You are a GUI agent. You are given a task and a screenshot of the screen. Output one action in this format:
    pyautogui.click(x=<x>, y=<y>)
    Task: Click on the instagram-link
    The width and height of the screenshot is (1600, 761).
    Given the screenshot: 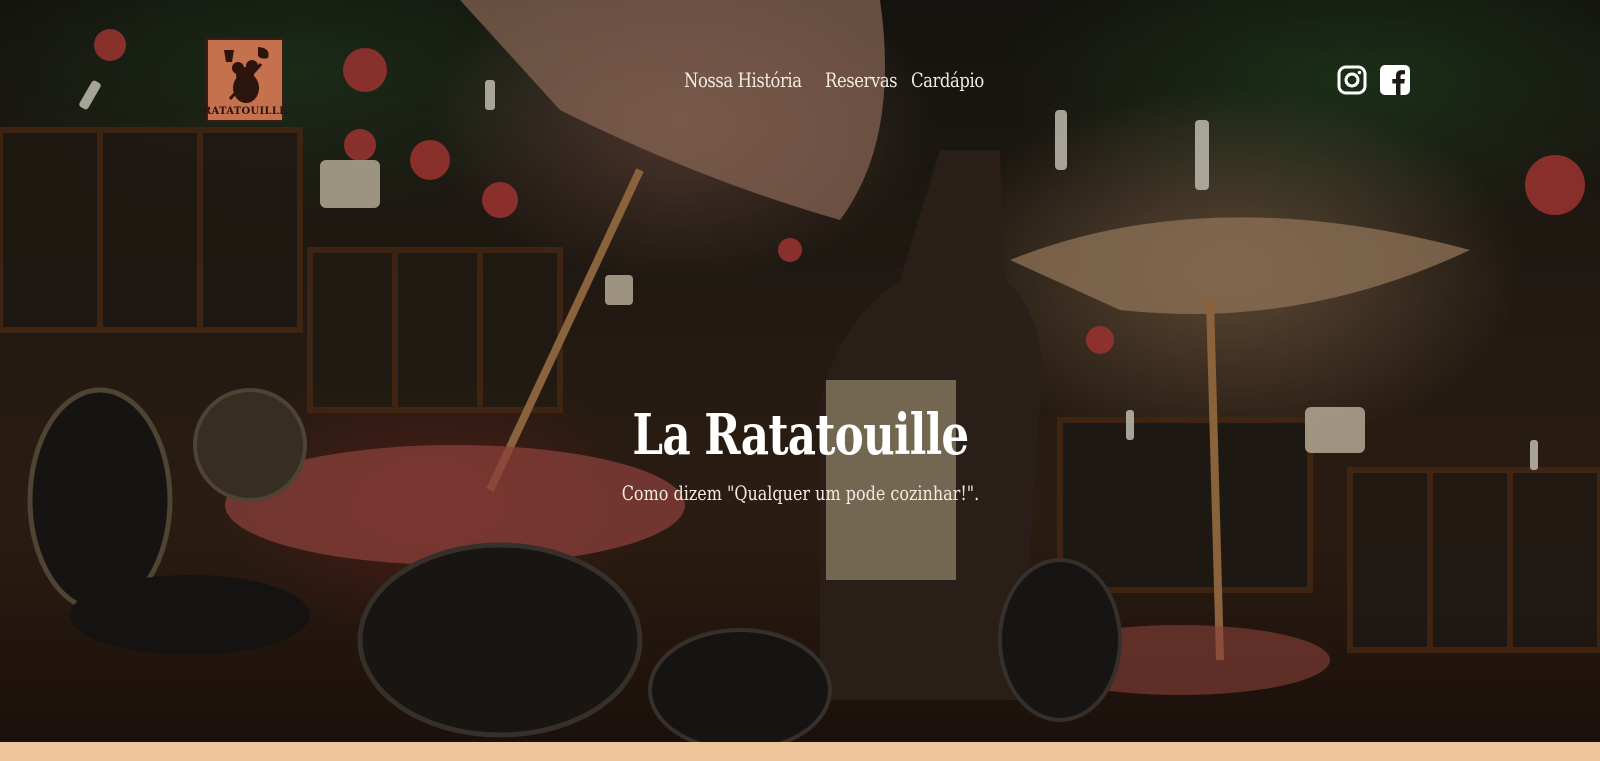 What is the action you would take?
    pyautogui.click(x=1352, y=80)
    